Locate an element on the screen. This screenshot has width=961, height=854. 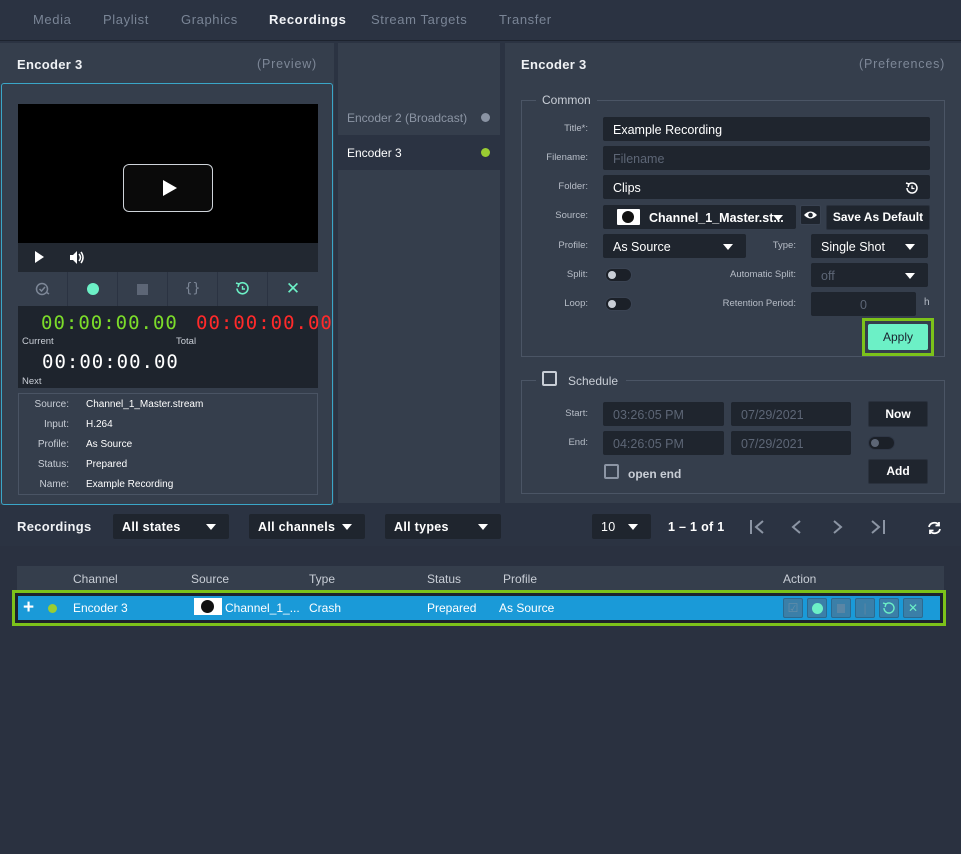
end-date-input: 07/29/2021 is located at coordinates (791, 443).